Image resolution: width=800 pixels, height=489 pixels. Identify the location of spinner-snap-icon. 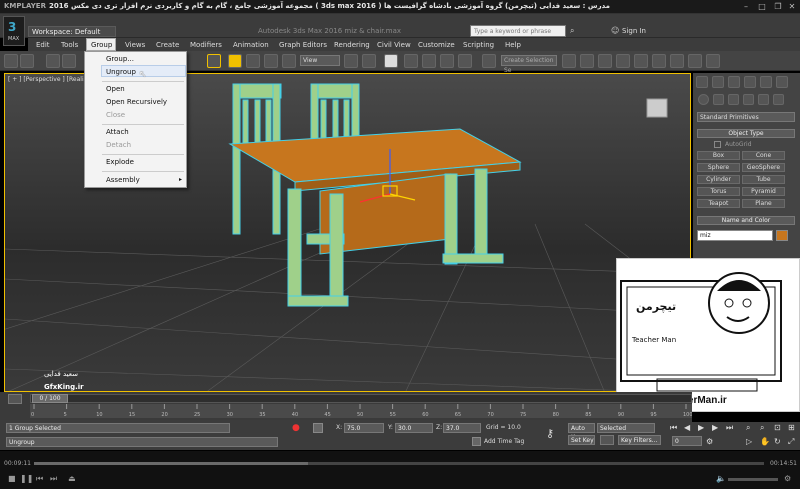
(465, 61).